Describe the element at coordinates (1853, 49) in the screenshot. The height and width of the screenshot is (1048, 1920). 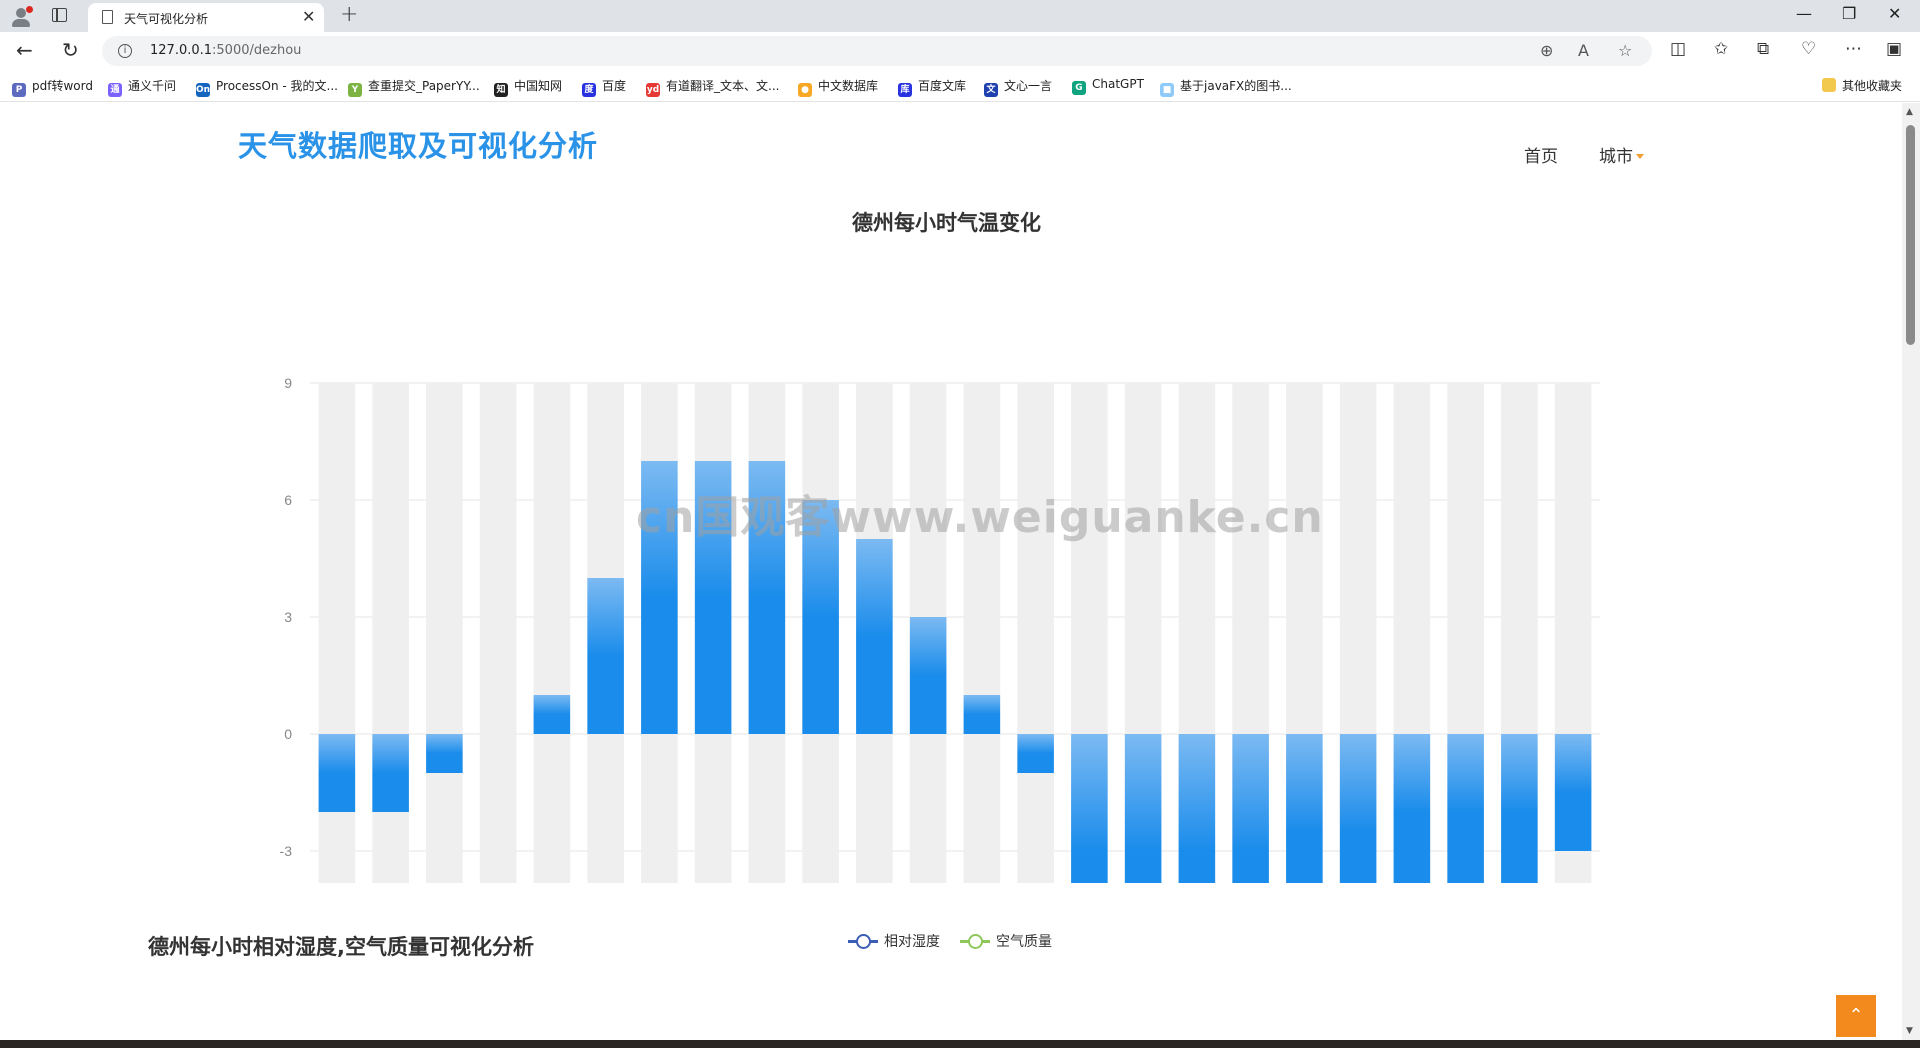
I see `more-menu-icon: ⋯` at that location.